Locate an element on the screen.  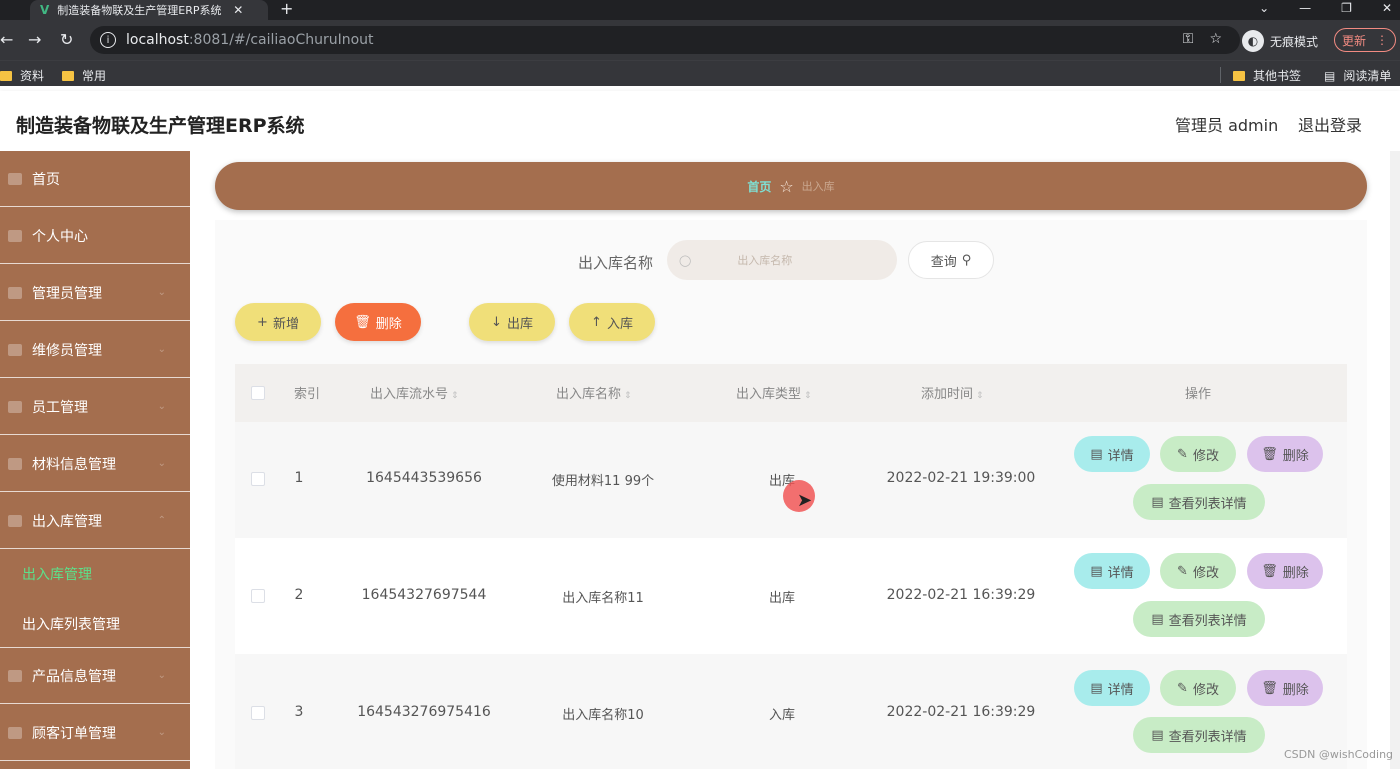
bookmark-folder: 资料 is located at coordinates (22, 75).